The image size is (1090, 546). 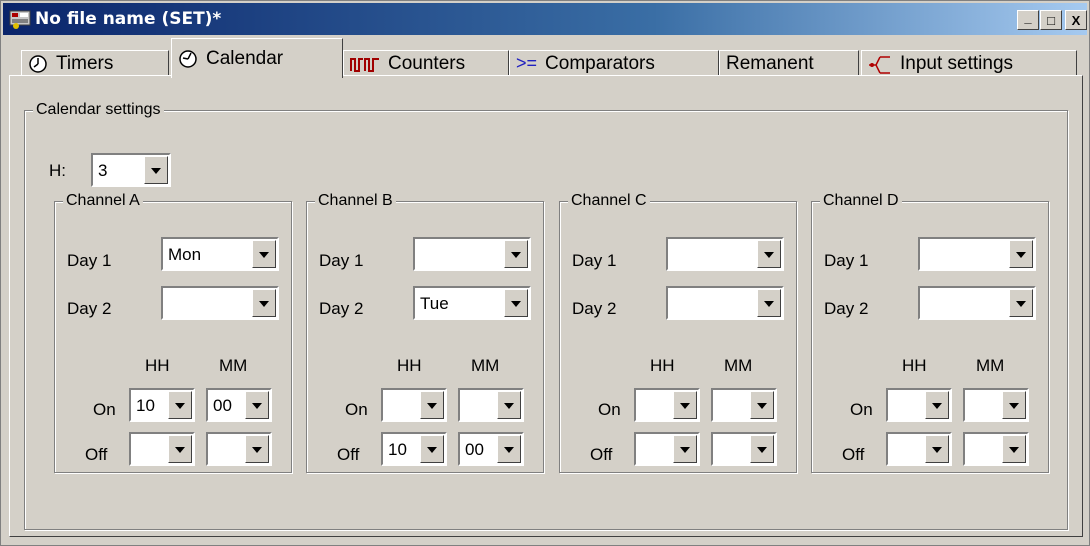 What do you see at coordinates (977, 303) in the screenshot?
I see `channel-d-day2-select` at bounding box center [977, 303].